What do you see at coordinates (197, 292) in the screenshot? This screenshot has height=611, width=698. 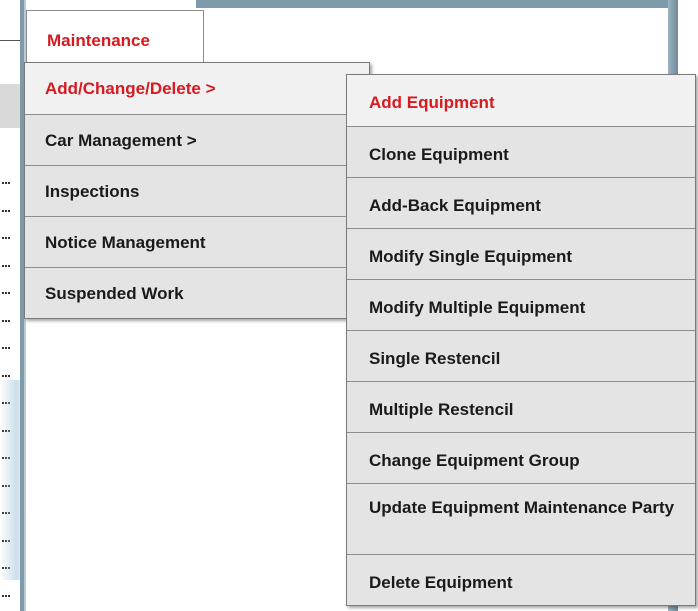 I see `menu-item-suspended-work: Suspended Work` at bounding box center [197, 292].